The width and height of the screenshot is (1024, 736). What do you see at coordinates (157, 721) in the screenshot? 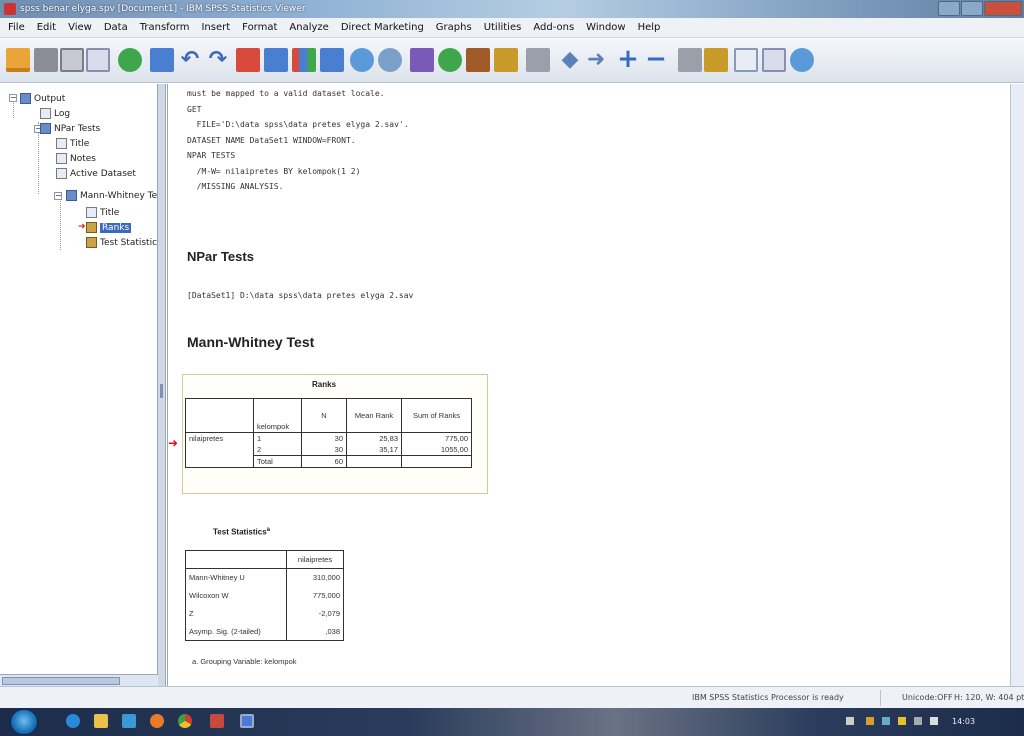
I see `firefox-icon` at bounding box center [157, 721].